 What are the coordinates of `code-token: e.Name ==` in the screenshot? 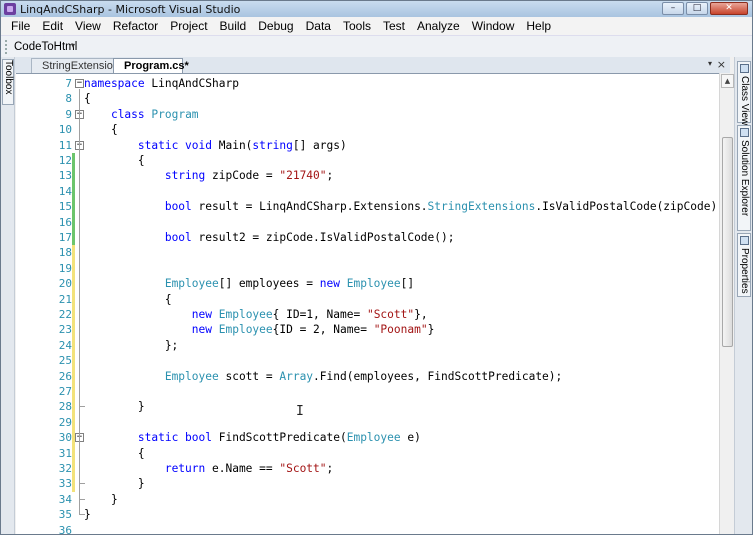 It's located at (246, 468).